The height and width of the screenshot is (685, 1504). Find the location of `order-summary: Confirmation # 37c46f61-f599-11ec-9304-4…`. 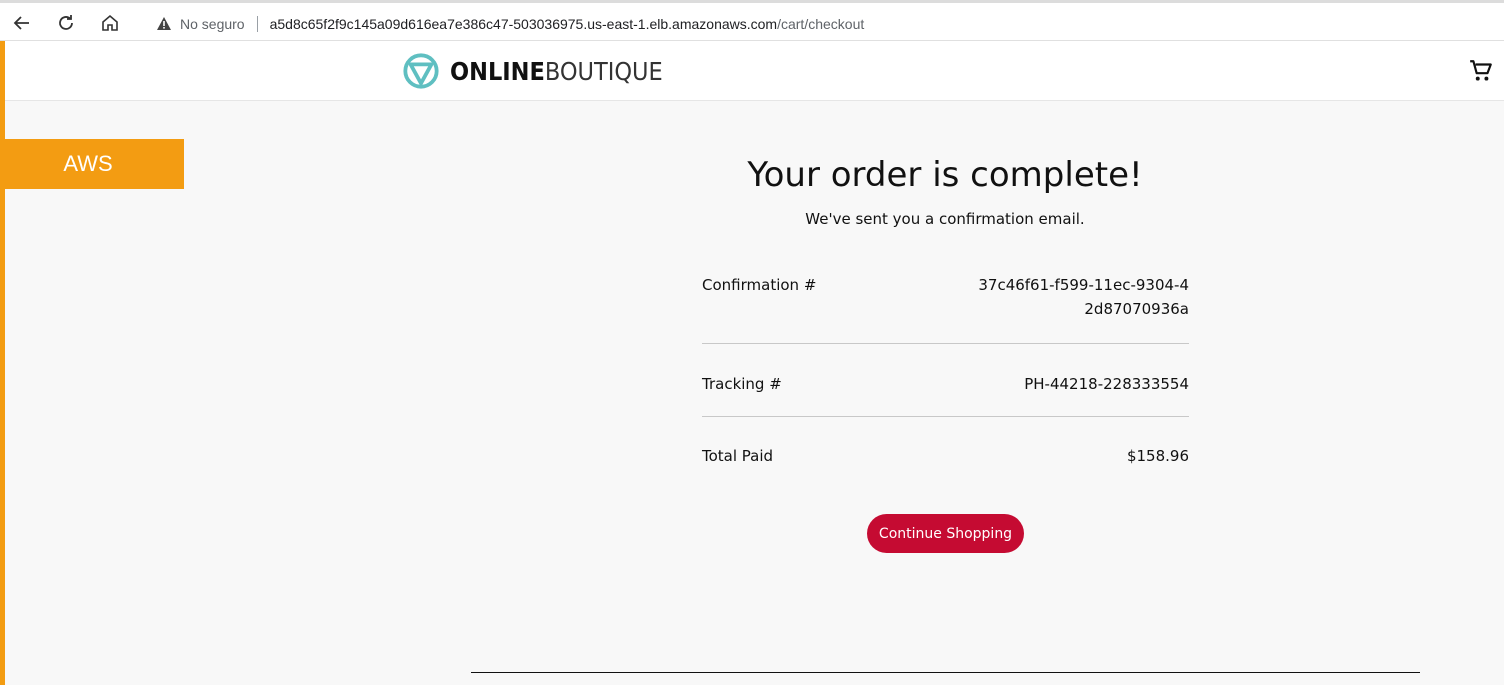

order-summary: Confirmation # 37c46f61-f599-11ec-9304-4… is located at coordinates (945, 374).